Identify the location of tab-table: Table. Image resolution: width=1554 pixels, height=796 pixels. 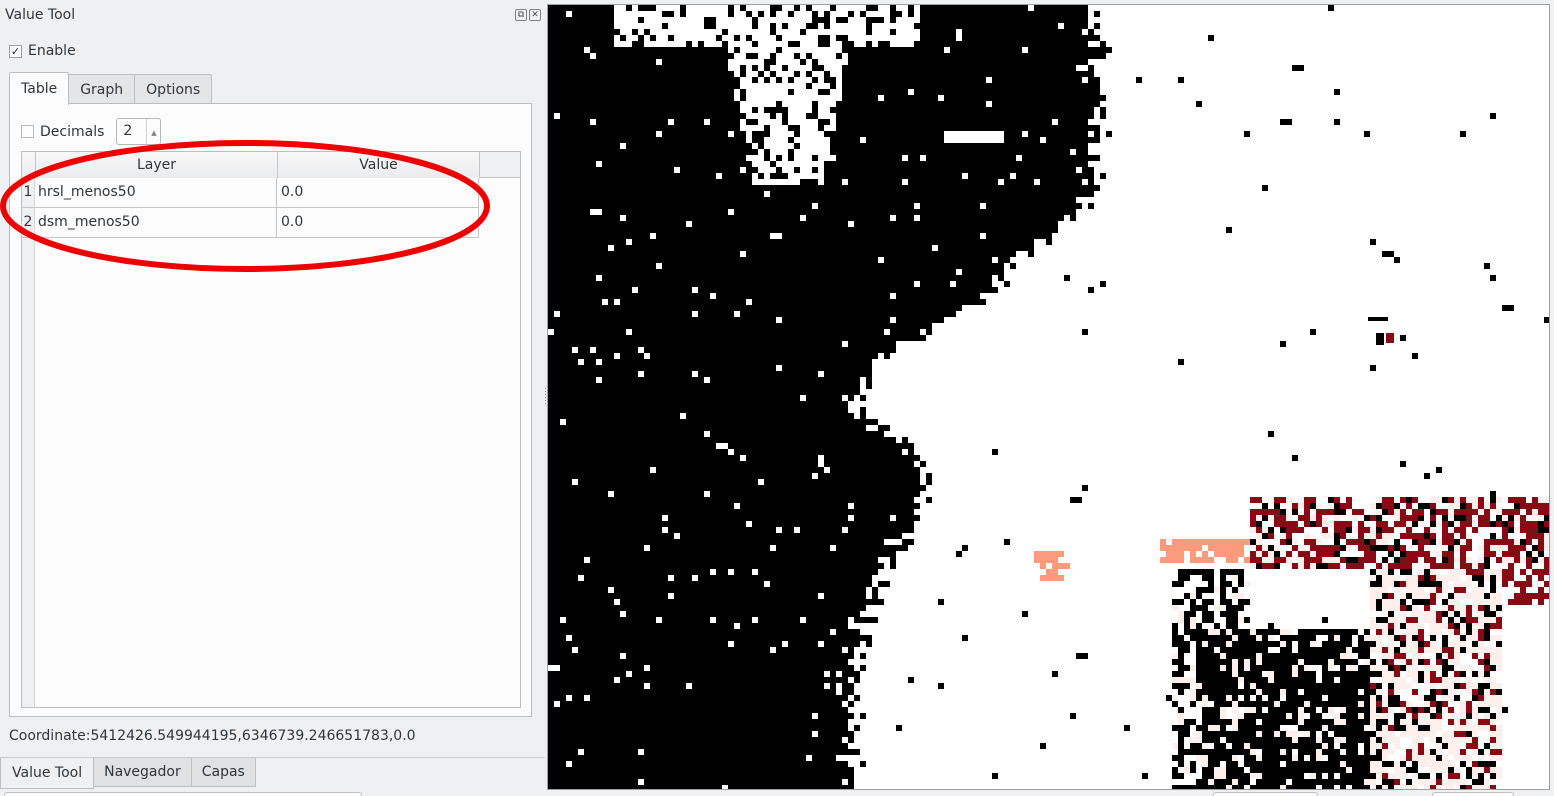
(39, 88).